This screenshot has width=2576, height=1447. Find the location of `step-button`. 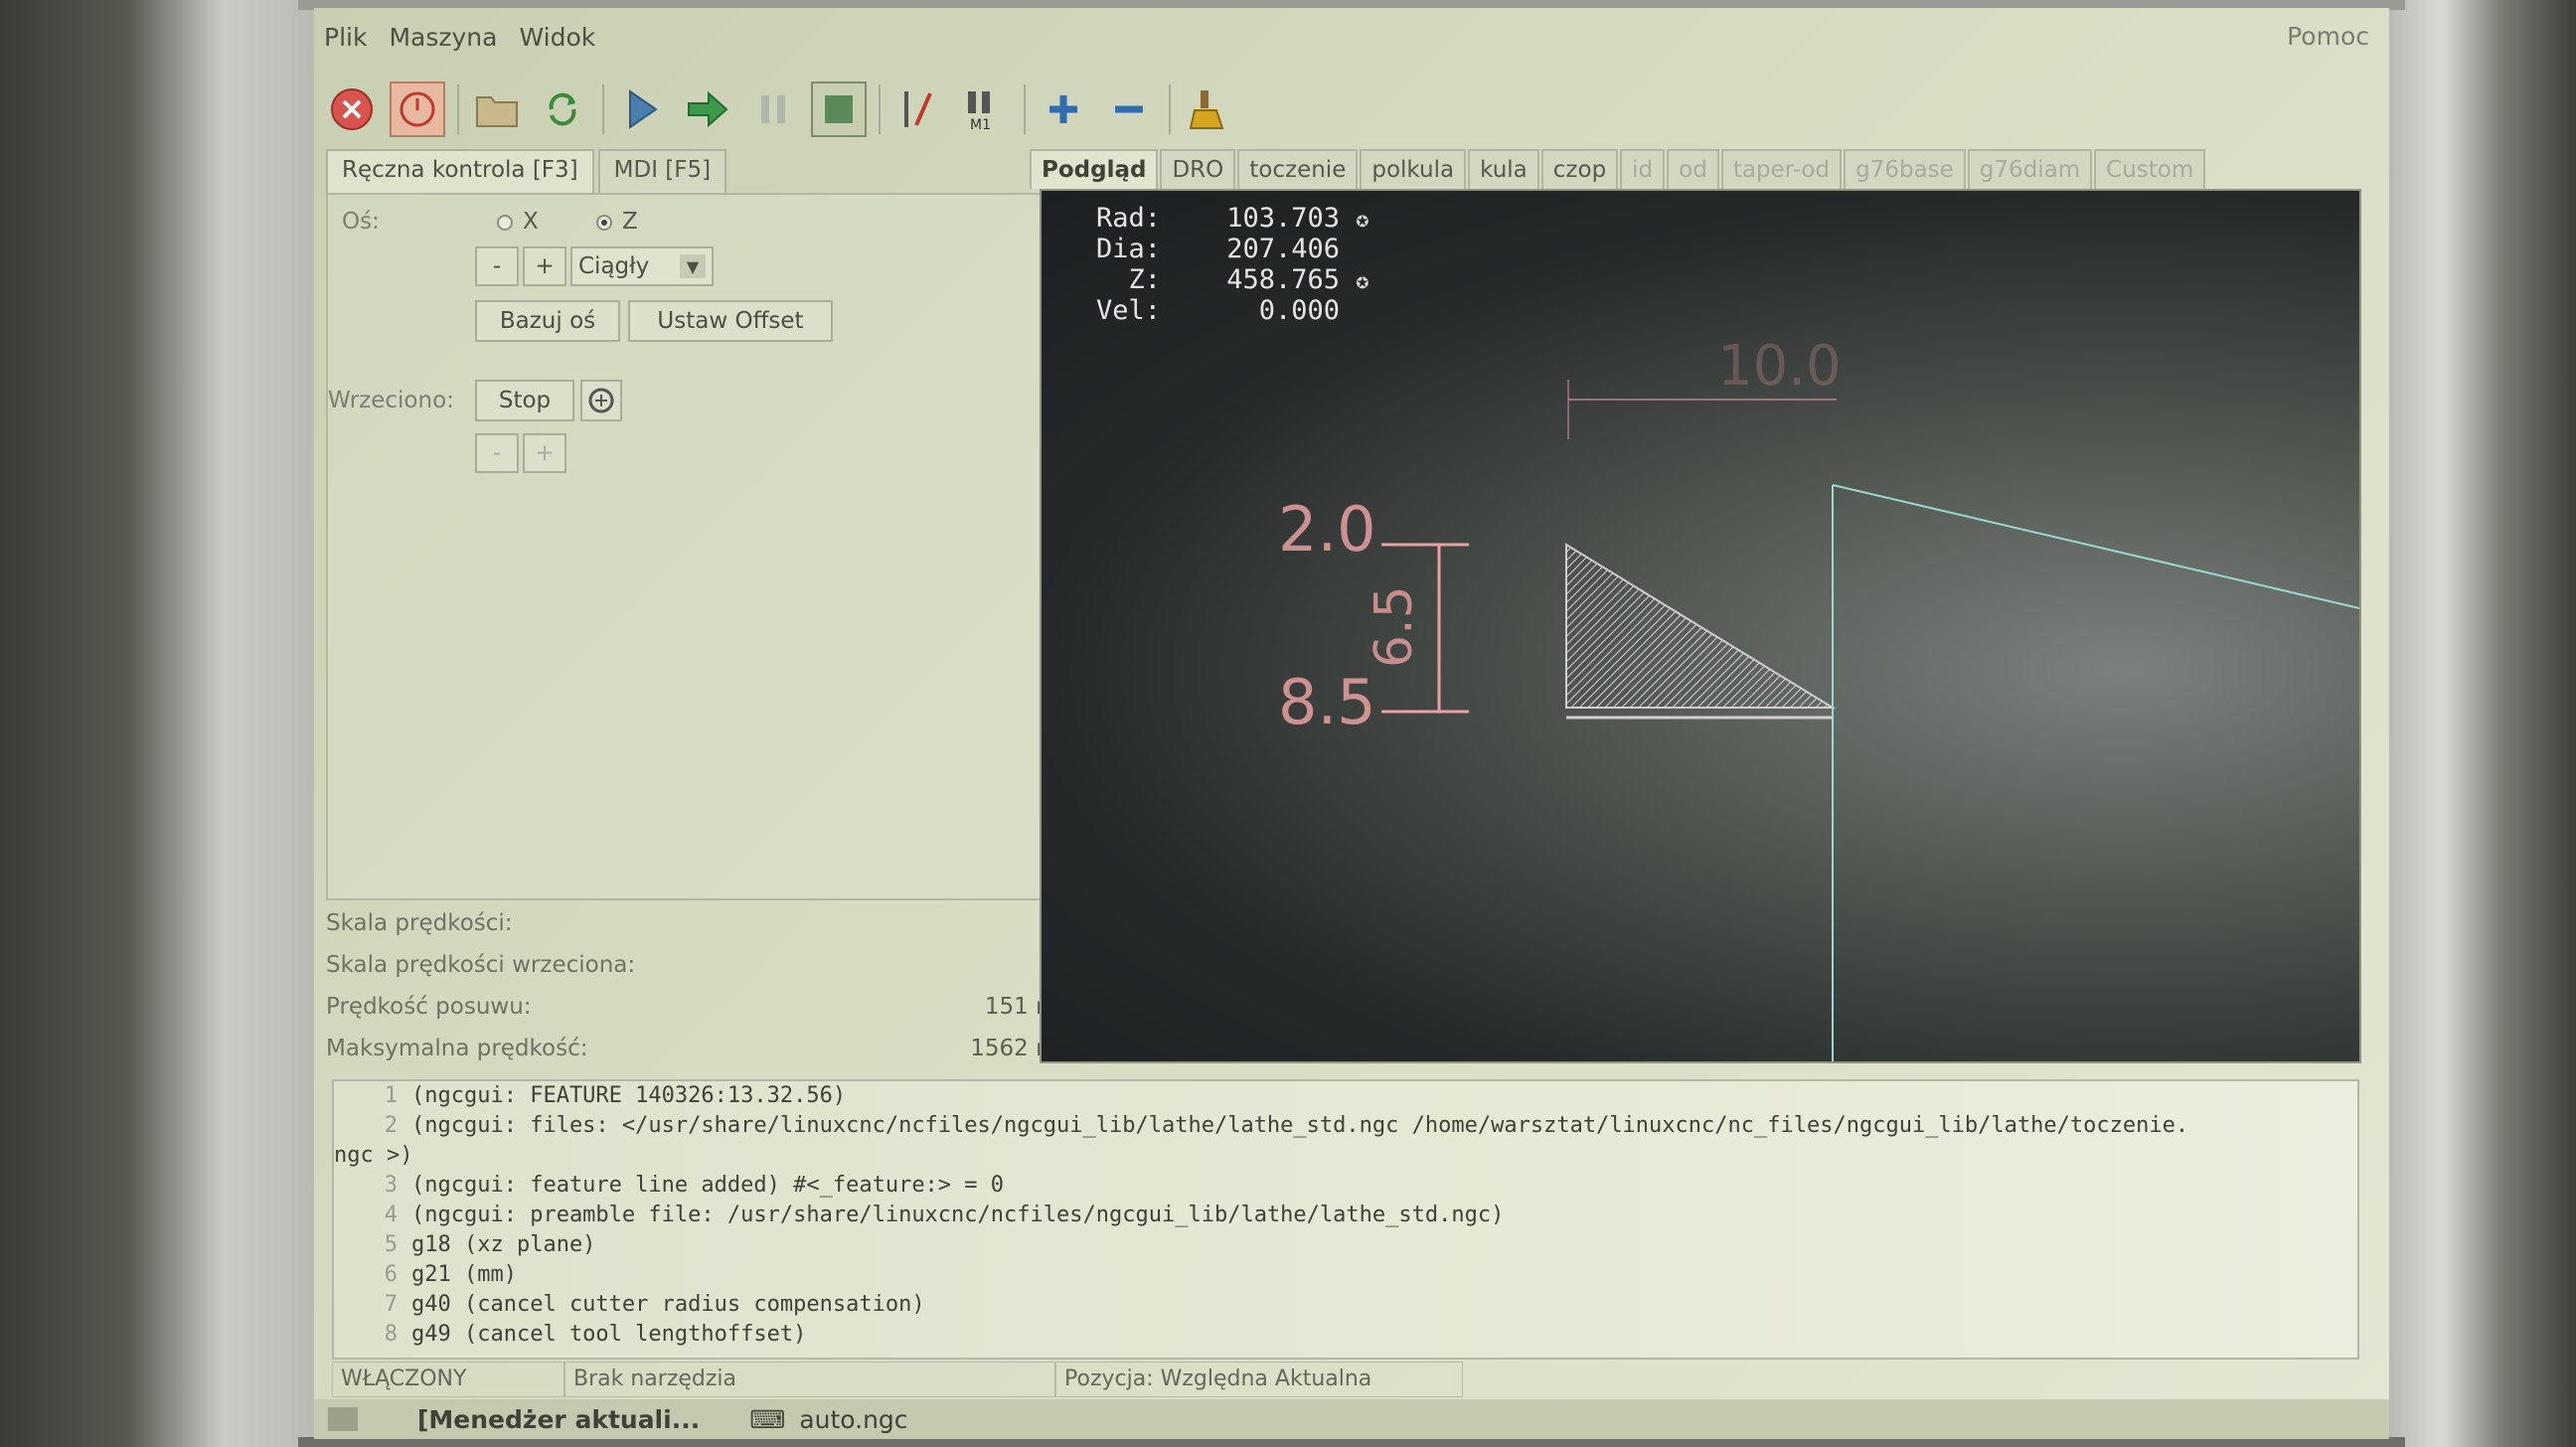

step-button is located at coordinates (707, 109).